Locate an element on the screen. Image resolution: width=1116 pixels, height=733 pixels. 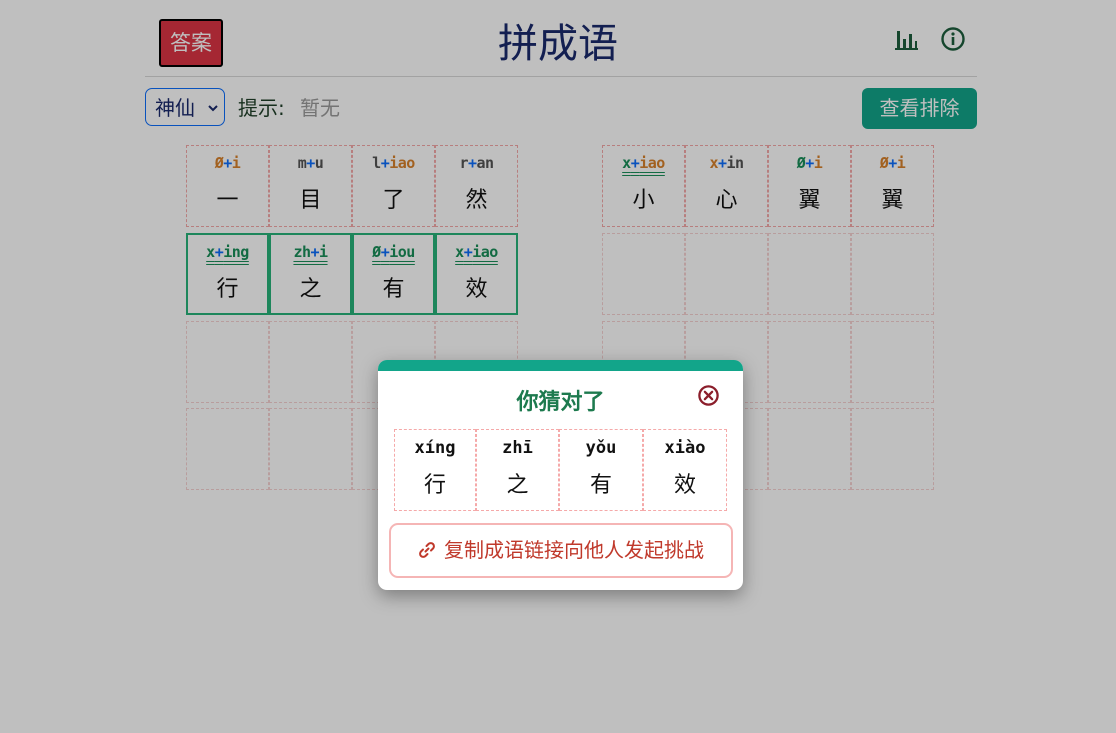
answer-cell: xíng 行 is located at coordinates (435, 470).